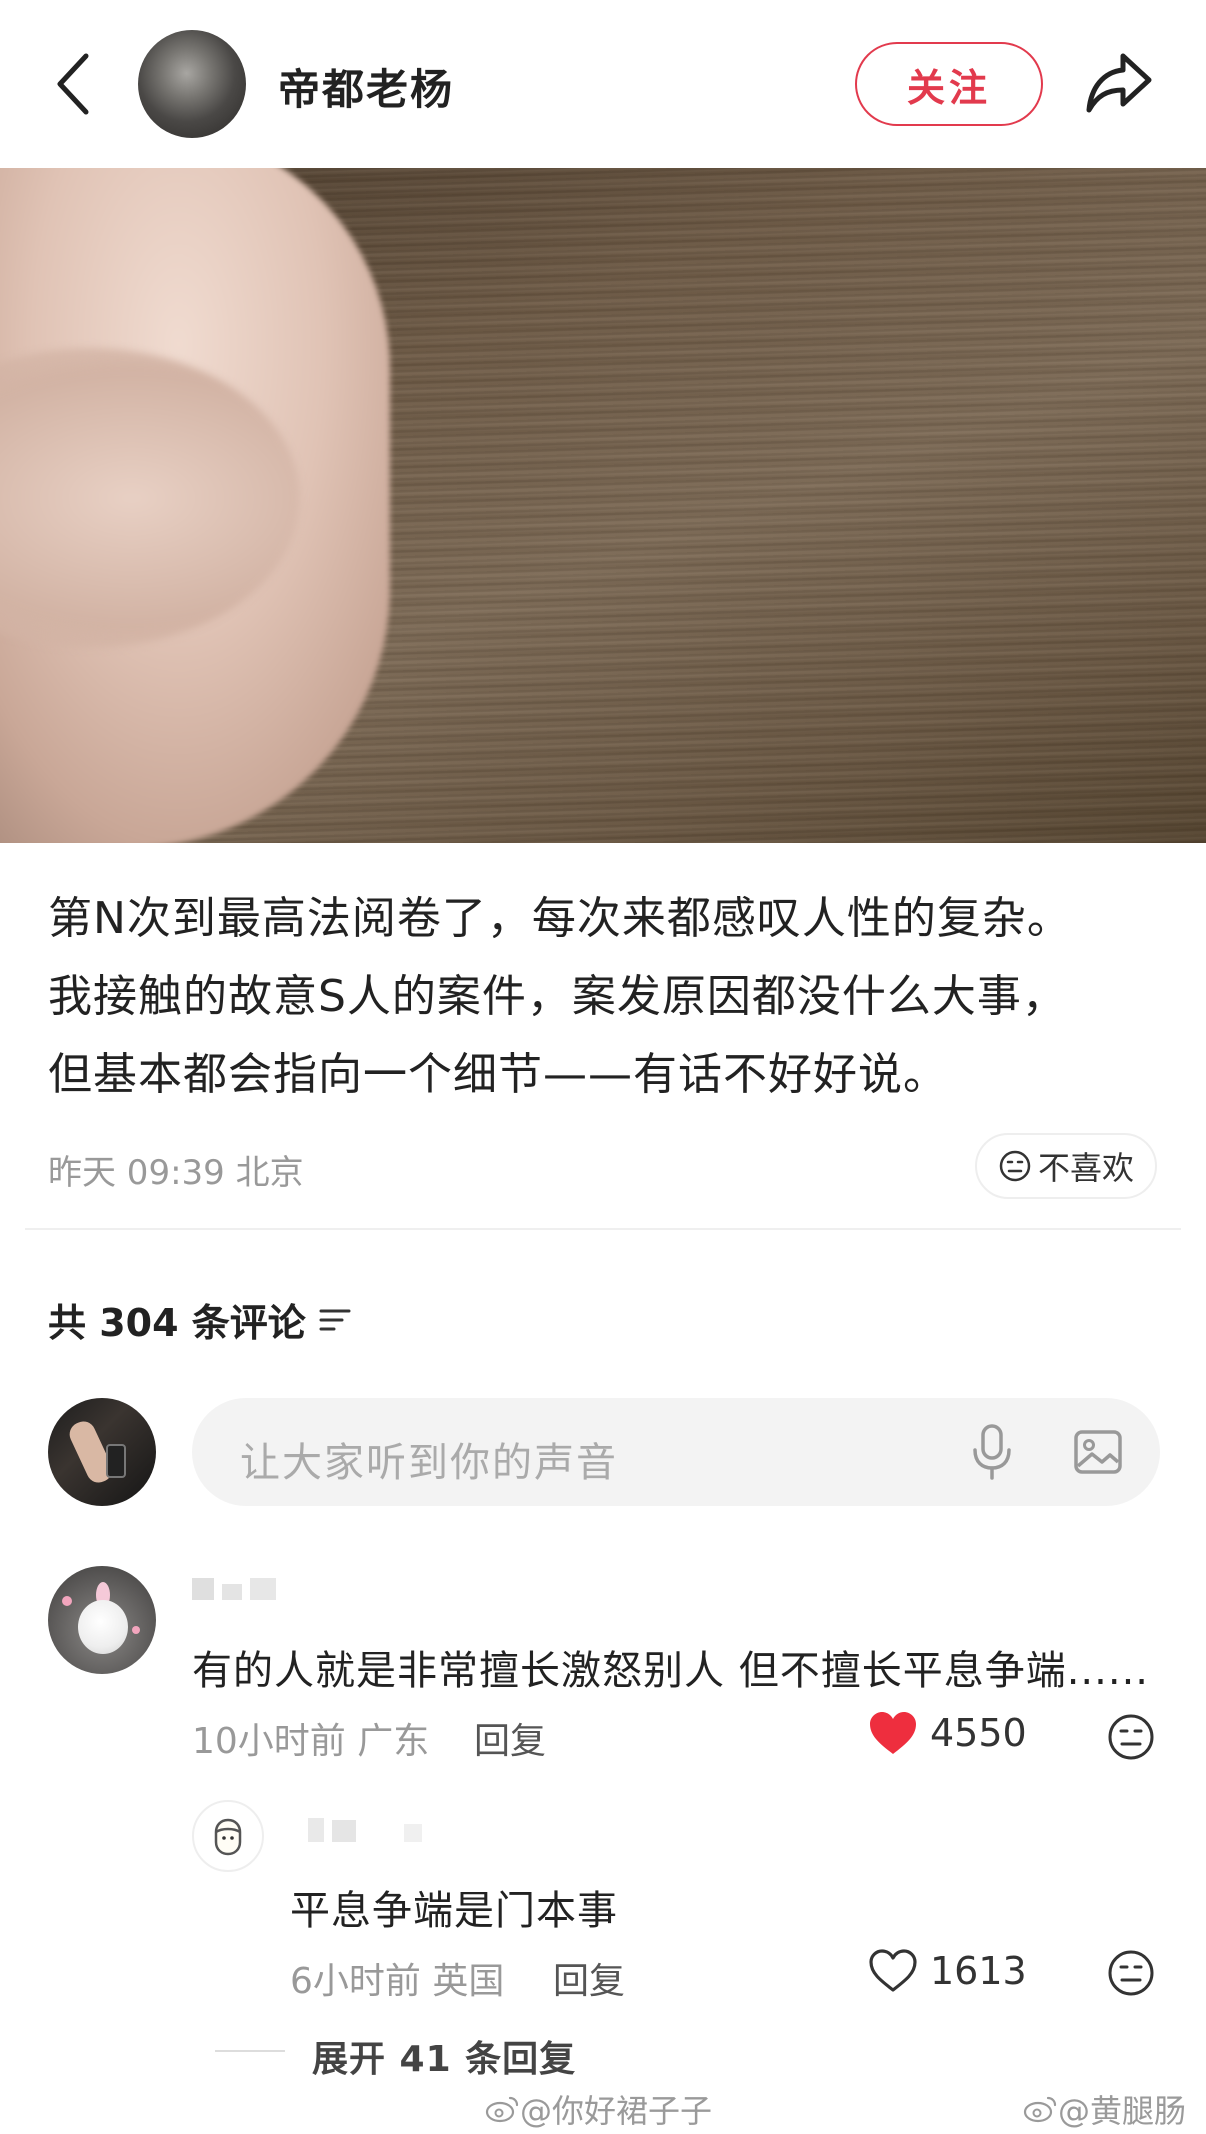  What do you see at coordinates (1122, 2111) in the screenshot?
I see `watermark-text: @黄腿肠` at bounding box center [1122, 2111].